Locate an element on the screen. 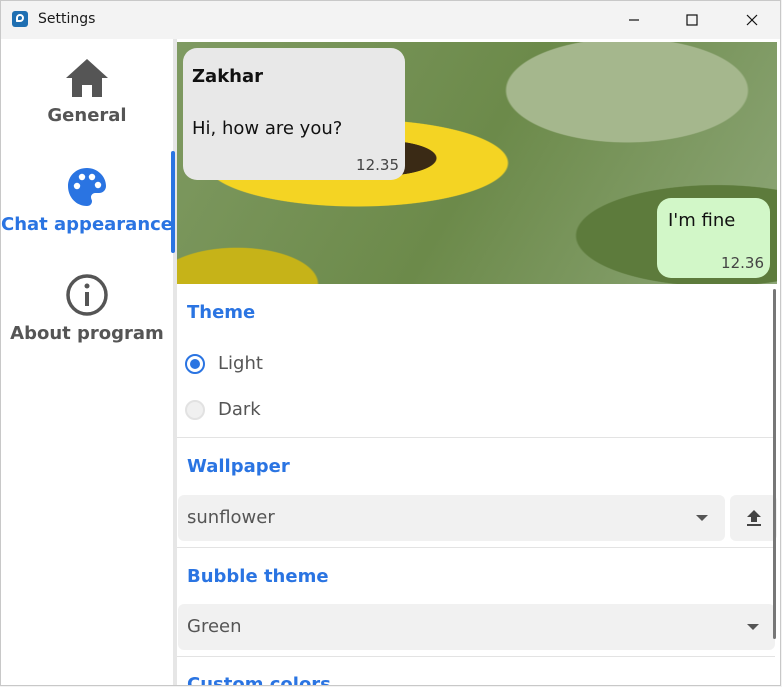  section-title-custom-colors: Custom colors is located at coordinates (259, 680).